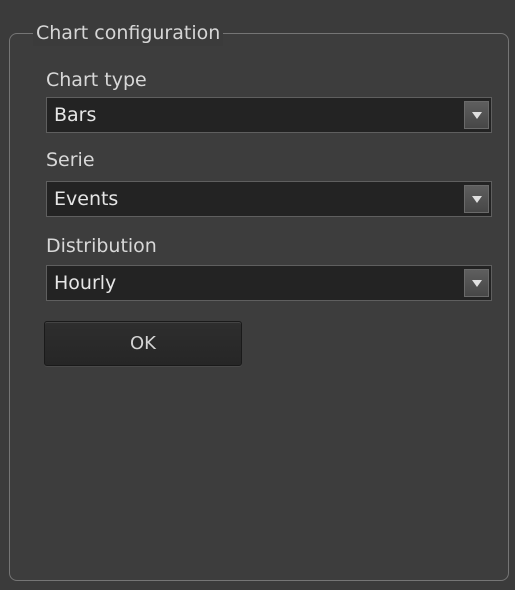 This screenshot has width=515, height=590. Describe the element at coordinates (269, 199) in the screenshot. I see `serie-select: Events` at that location.